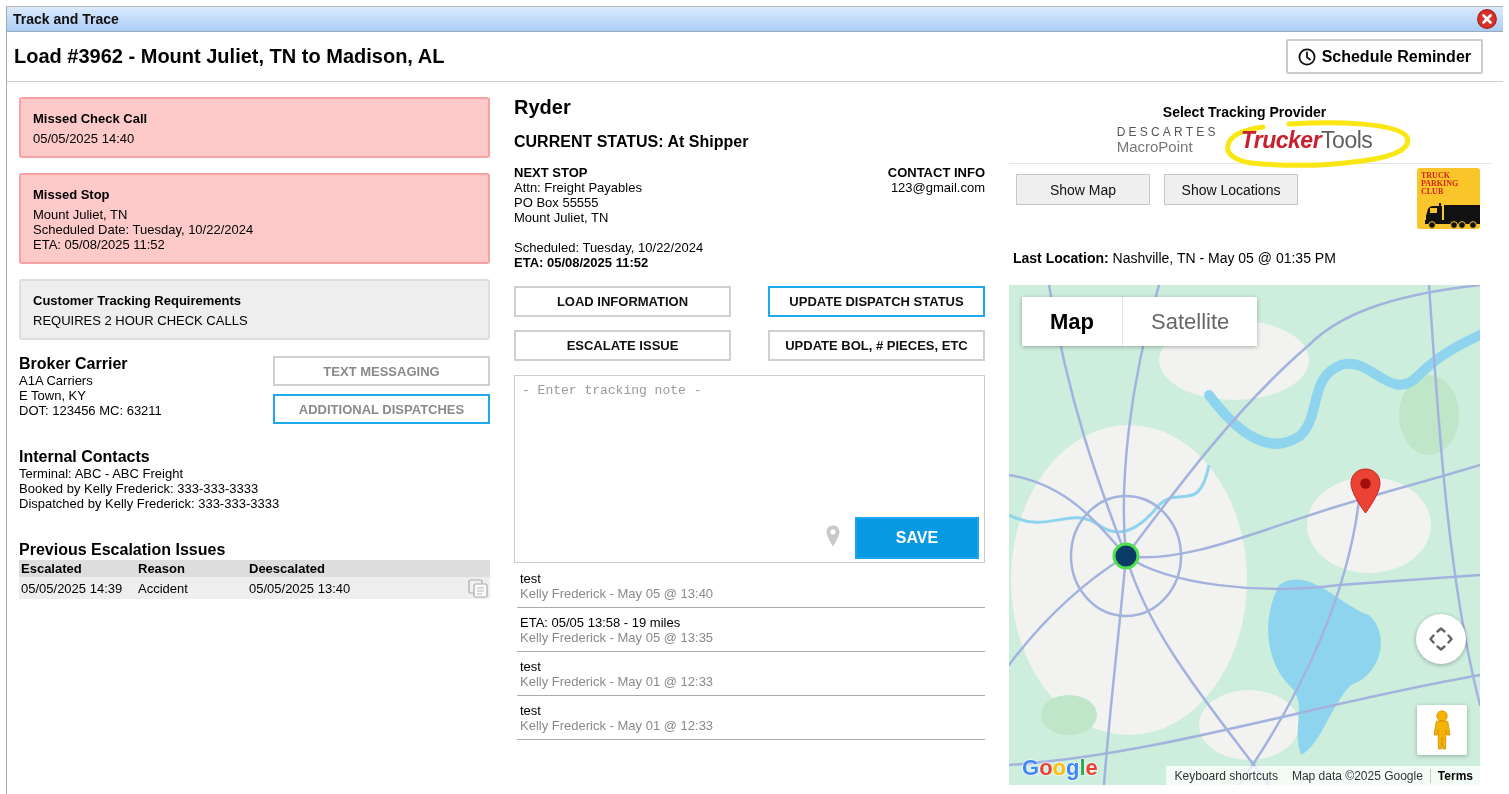 Image resolution: width=1509 pixels, height=794 pixels. What do you see at coordinates (1126, 556) in the screenshot?
I see `location-dot-icon` at bounding box center [1126, 556].